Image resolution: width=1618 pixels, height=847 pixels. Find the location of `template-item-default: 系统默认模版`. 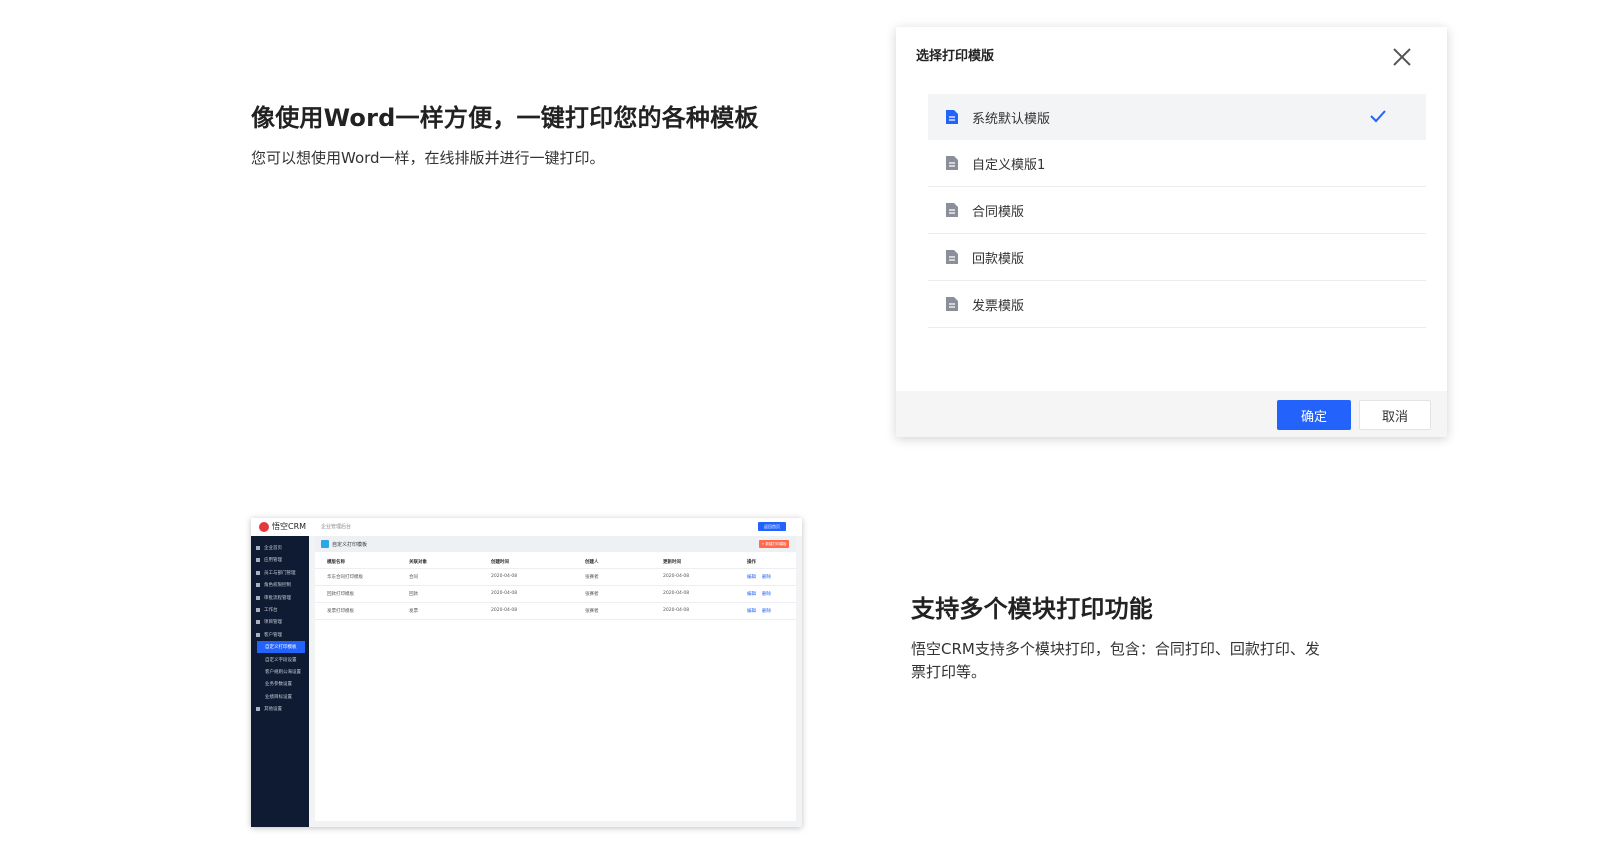

template-item-default: 系统默认模版 is located at coordinates (1177, 117).